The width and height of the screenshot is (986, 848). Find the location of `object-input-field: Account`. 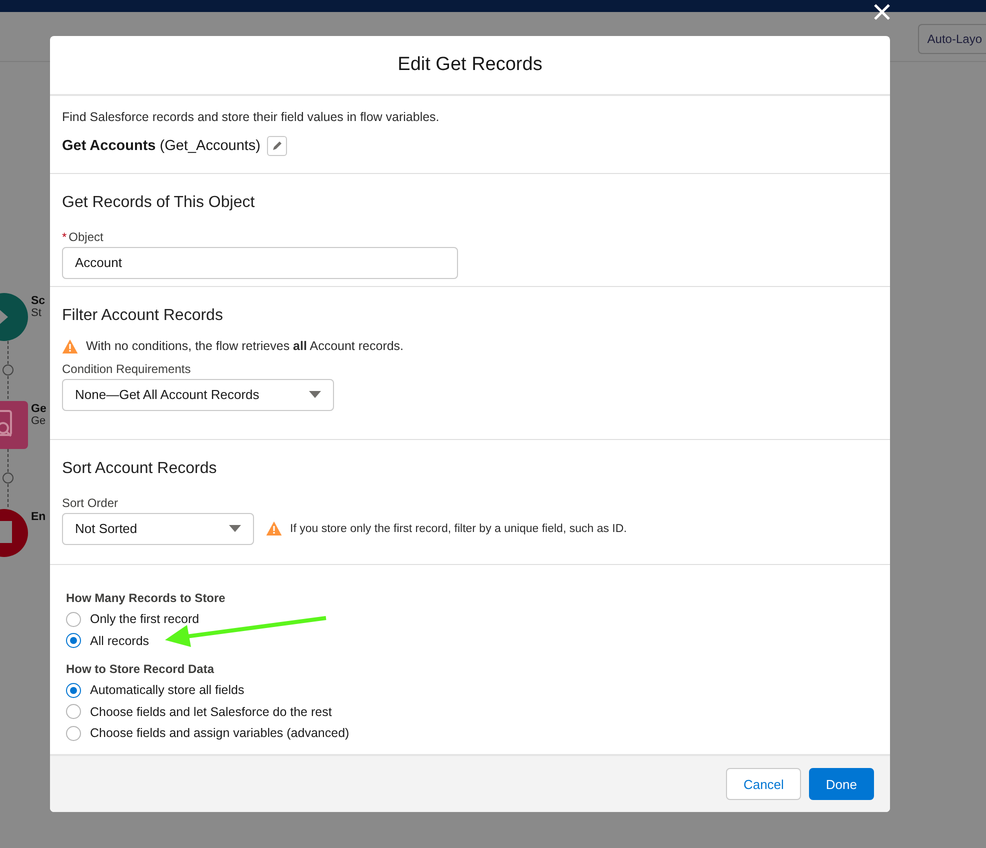

object-input-field: Account is located at coordinates (260, 262).